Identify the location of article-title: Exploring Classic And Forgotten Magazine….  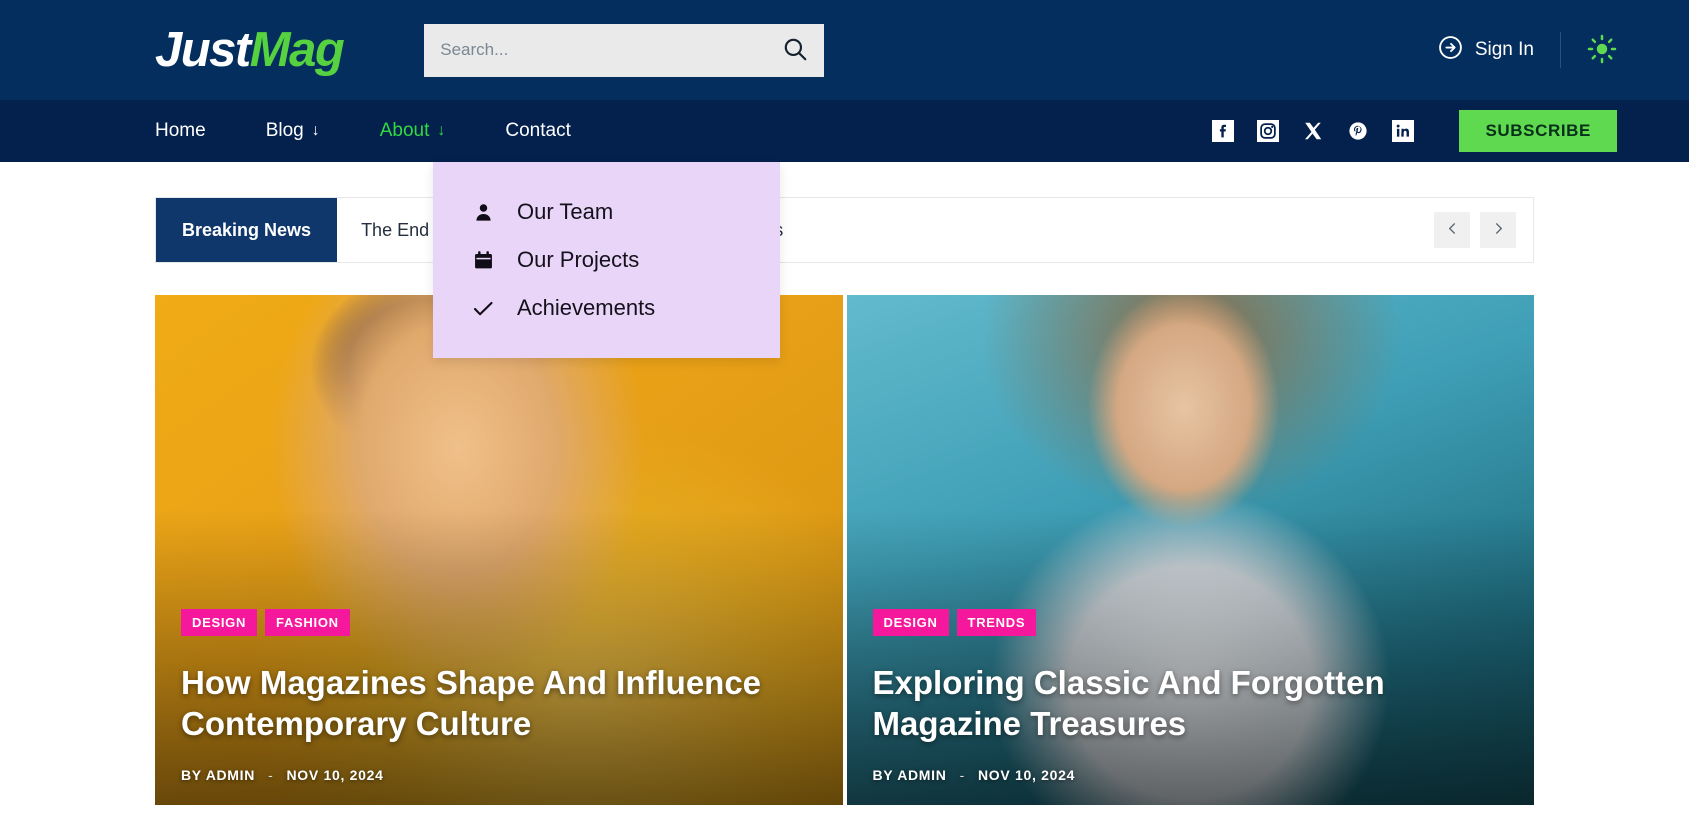
(1191, 703).